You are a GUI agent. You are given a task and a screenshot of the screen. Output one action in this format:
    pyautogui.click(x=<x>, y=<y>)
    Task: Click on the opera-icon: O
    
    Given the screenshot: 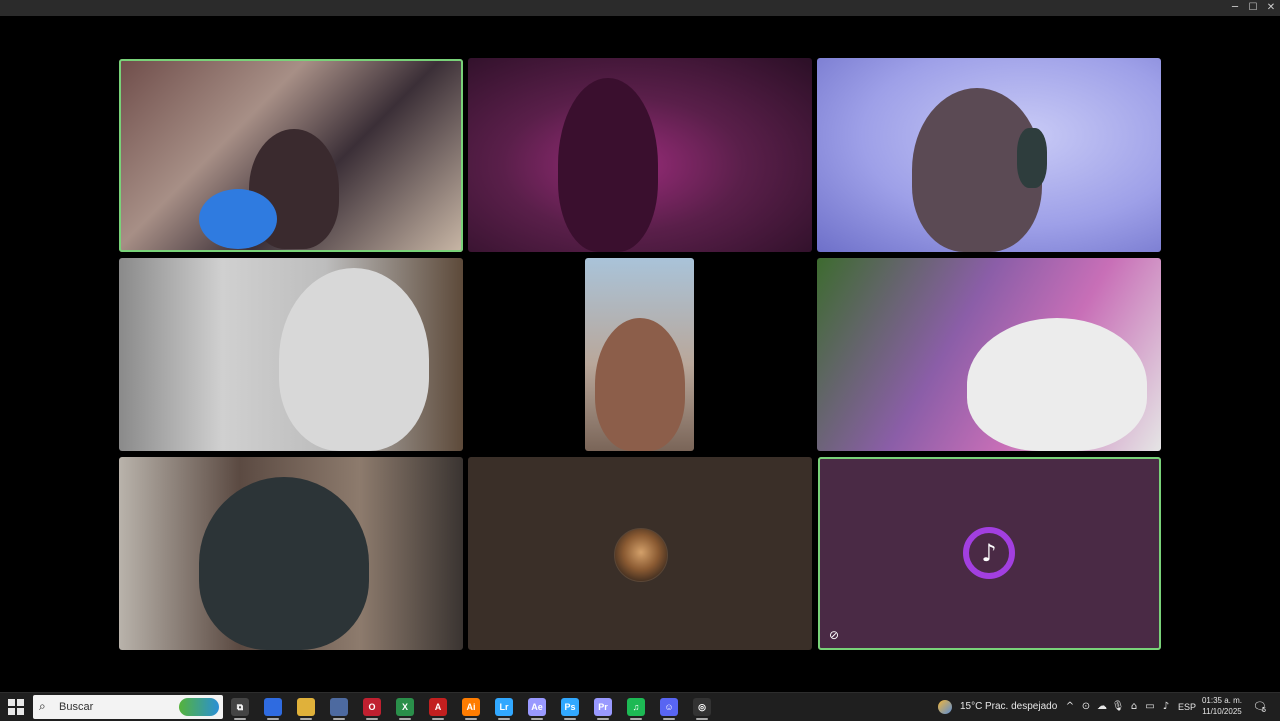 What is the action you would take?
    pyautogui.click(x=372, y=707)
    